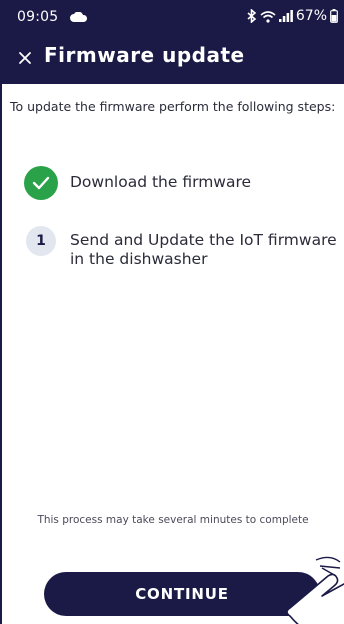 The height and width of the screenshot is (624, 344). I want to click on signal-icon, so click(285, 16).